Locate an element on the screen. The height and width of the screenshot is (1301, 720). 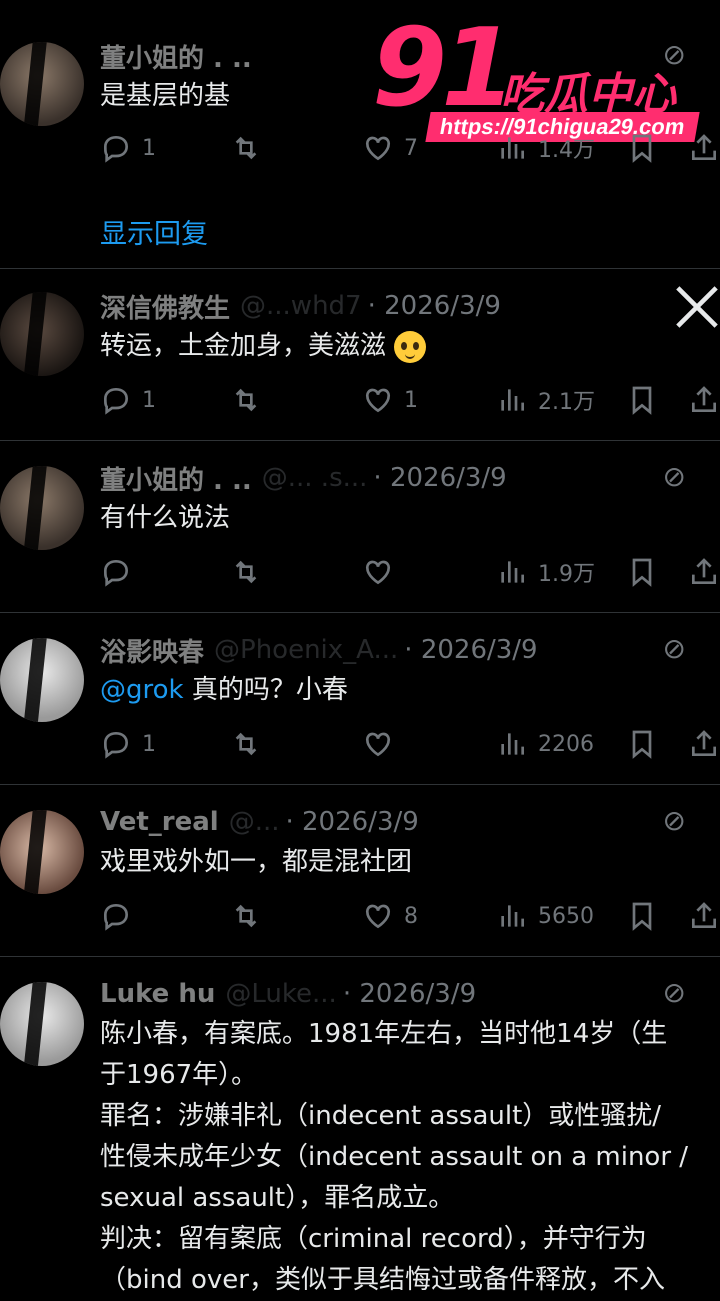
views-button: 2206 is located at coordinates (545, 744).